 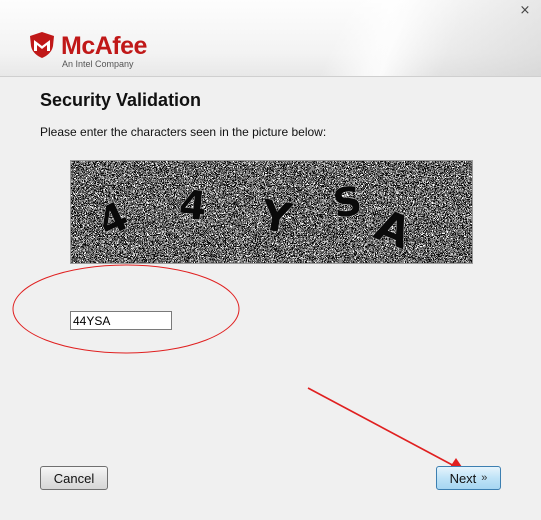 What do you see at coordinates (121, 100) in the screenshot?
I see `page-title: Security Validation` at bounding box center [121, 100].